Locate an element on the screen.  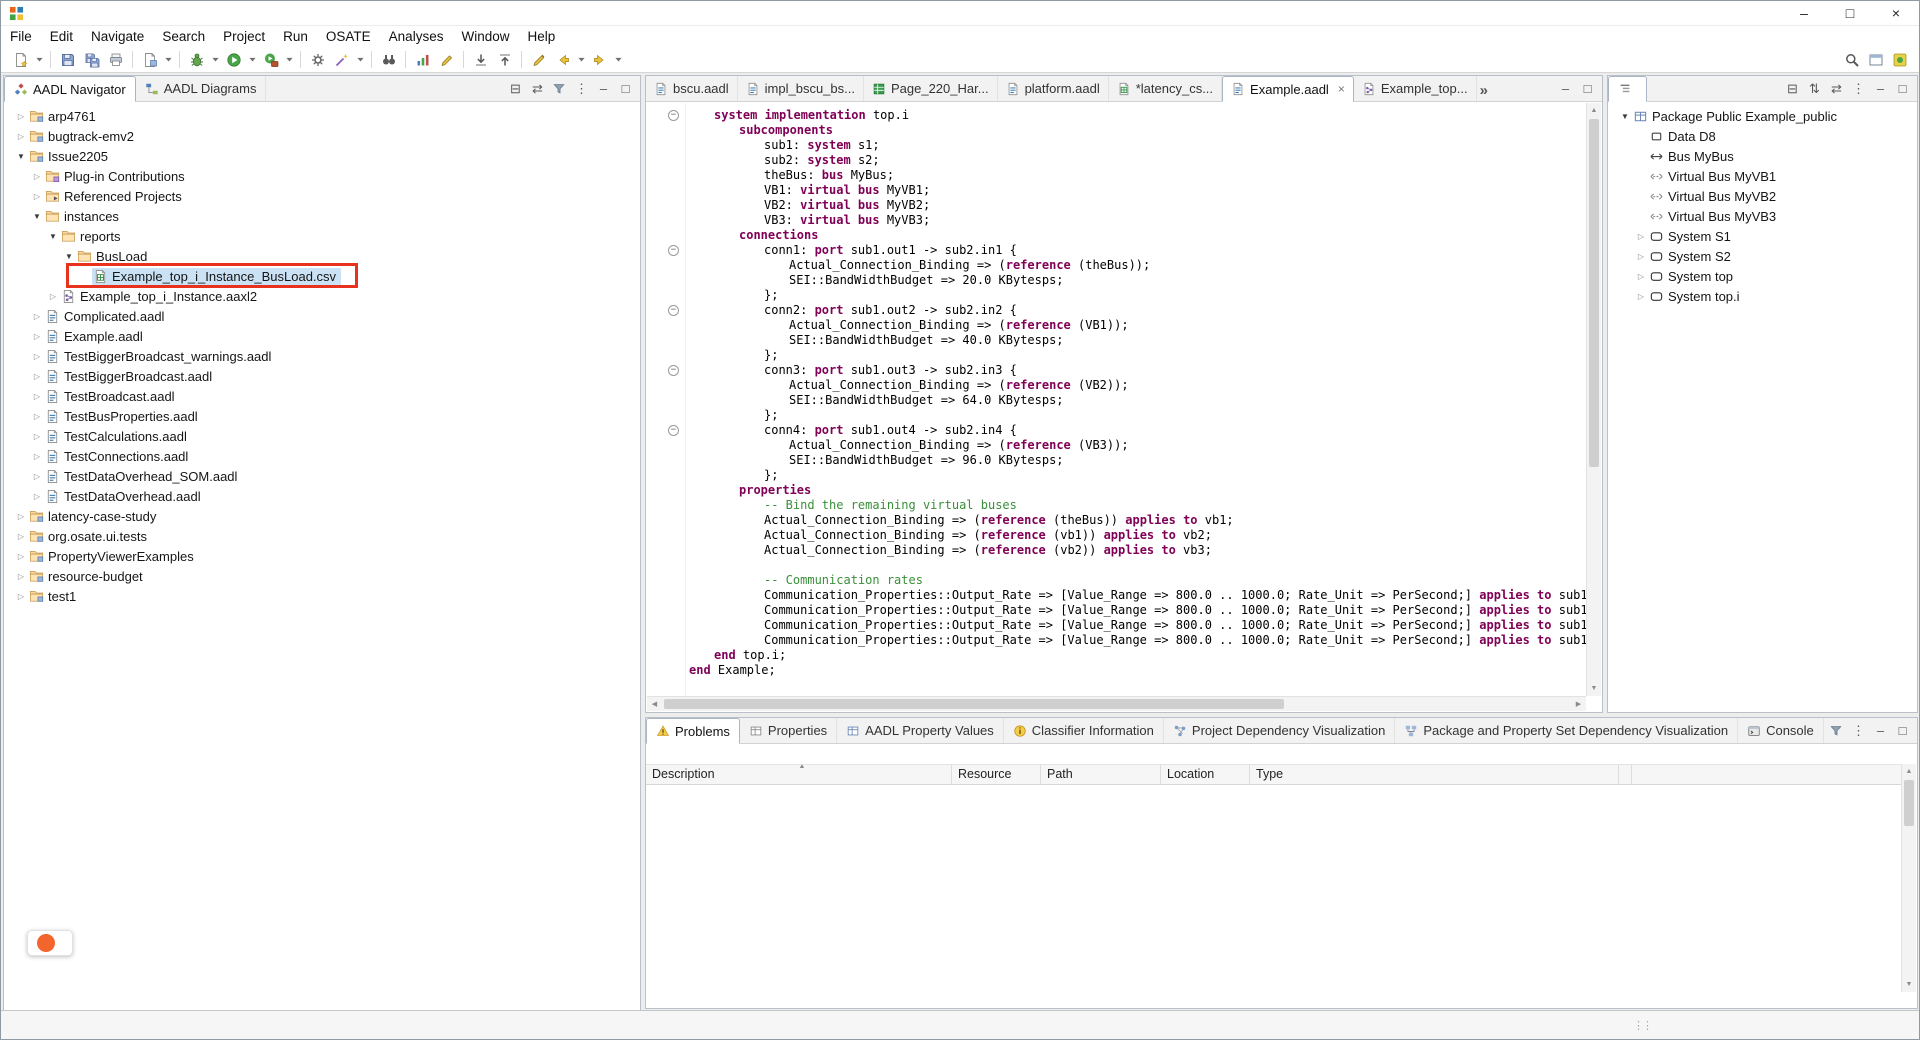
collapse-arrow-icon: ▼ is located at coordinates (37, 216).